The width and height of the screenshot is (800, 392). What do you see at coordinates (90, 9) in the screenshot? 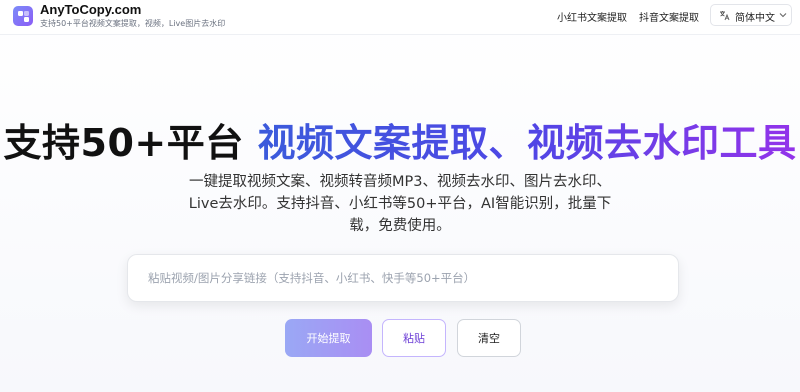
I see `brand-name: AnyToCopy.com` at bounding box center [90, 9].